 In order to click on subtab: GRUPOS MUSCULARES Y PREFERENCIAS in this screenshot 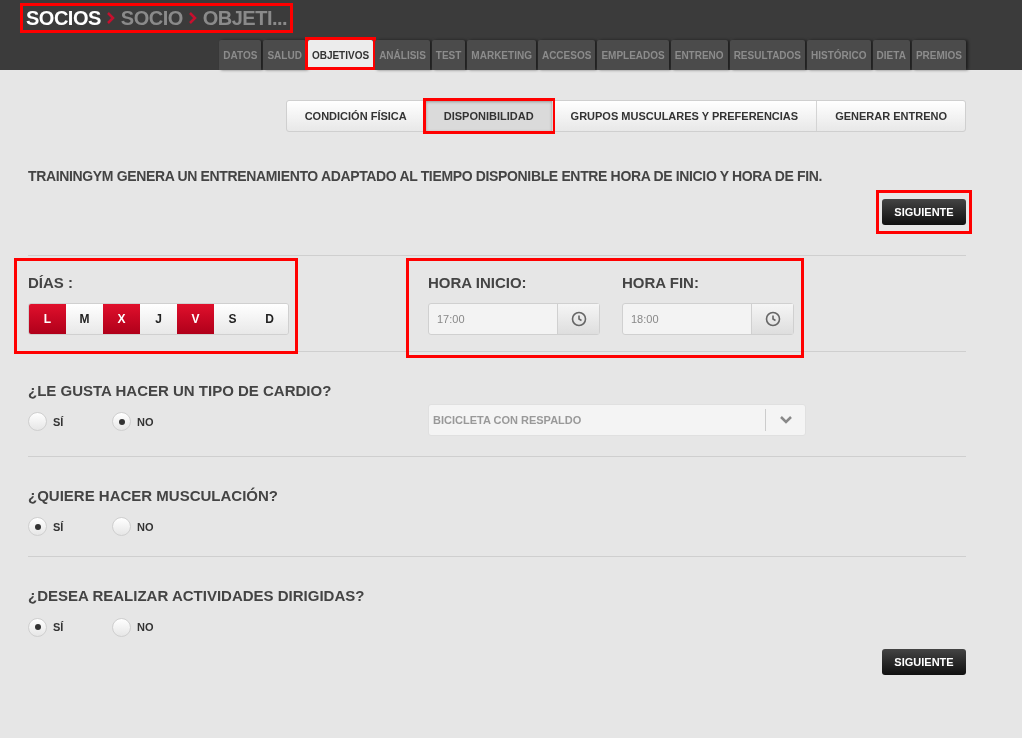, I will do `click(684, 116)`.